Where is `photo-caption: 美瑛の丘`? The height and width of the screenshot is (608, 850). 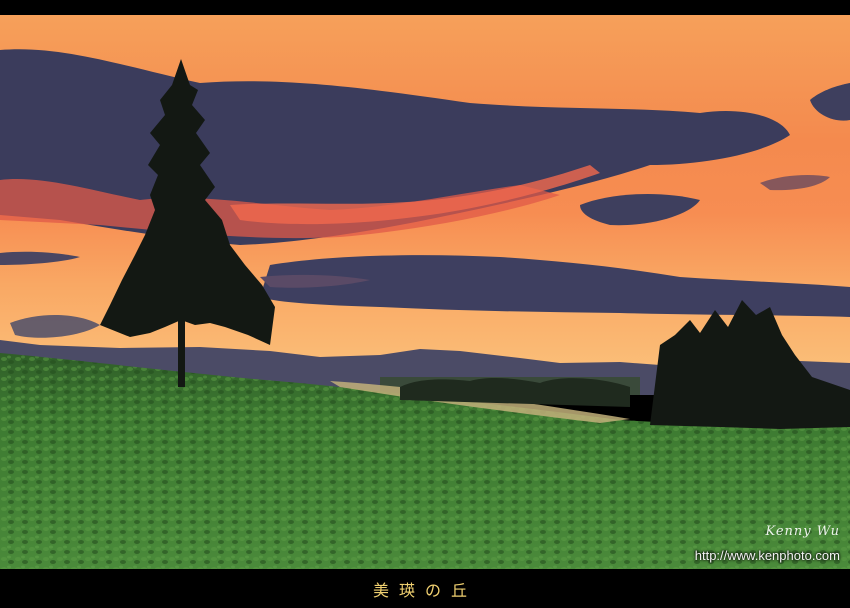
photo-caption: 美瑛の丘 is located at coordinates (424, 590).